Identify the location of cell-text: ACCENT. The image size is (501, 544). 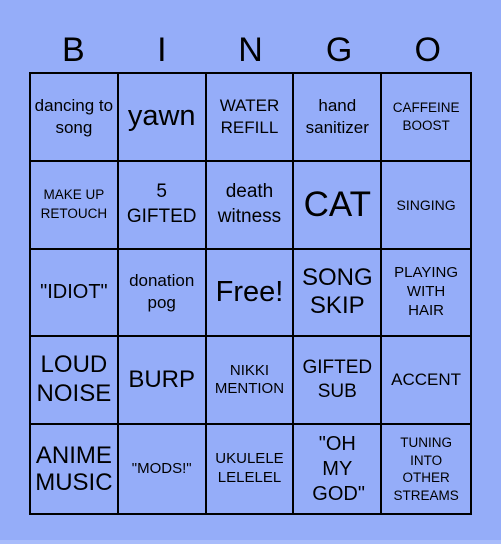
(426, 380).